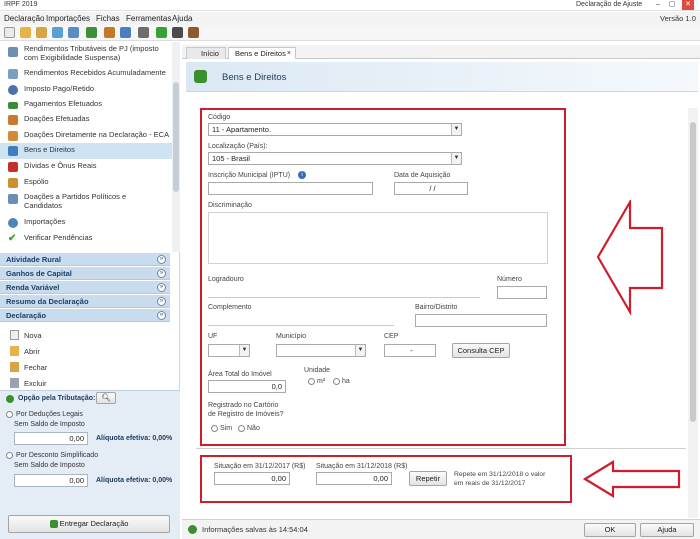  I want to click on saldo1-value: 0,00, so click(51, 438).